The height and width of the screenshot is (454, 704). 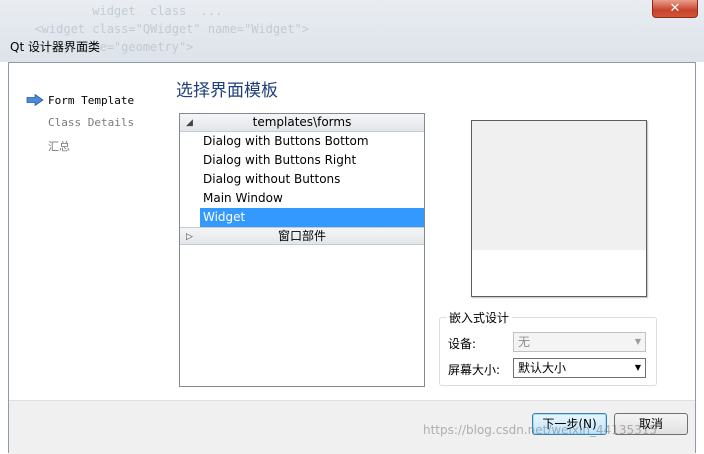 I want to click on device-value: 无, so click(x=524, y=342).